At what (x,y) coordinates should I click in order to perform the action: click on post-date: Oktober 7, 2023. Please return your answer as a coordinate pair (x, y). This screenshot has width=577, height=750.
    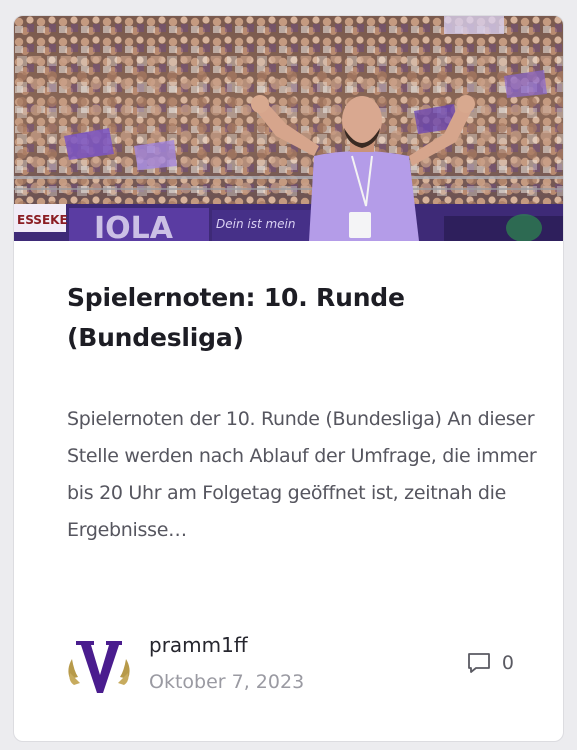
    Looking at the image, I should click on (227, 682).